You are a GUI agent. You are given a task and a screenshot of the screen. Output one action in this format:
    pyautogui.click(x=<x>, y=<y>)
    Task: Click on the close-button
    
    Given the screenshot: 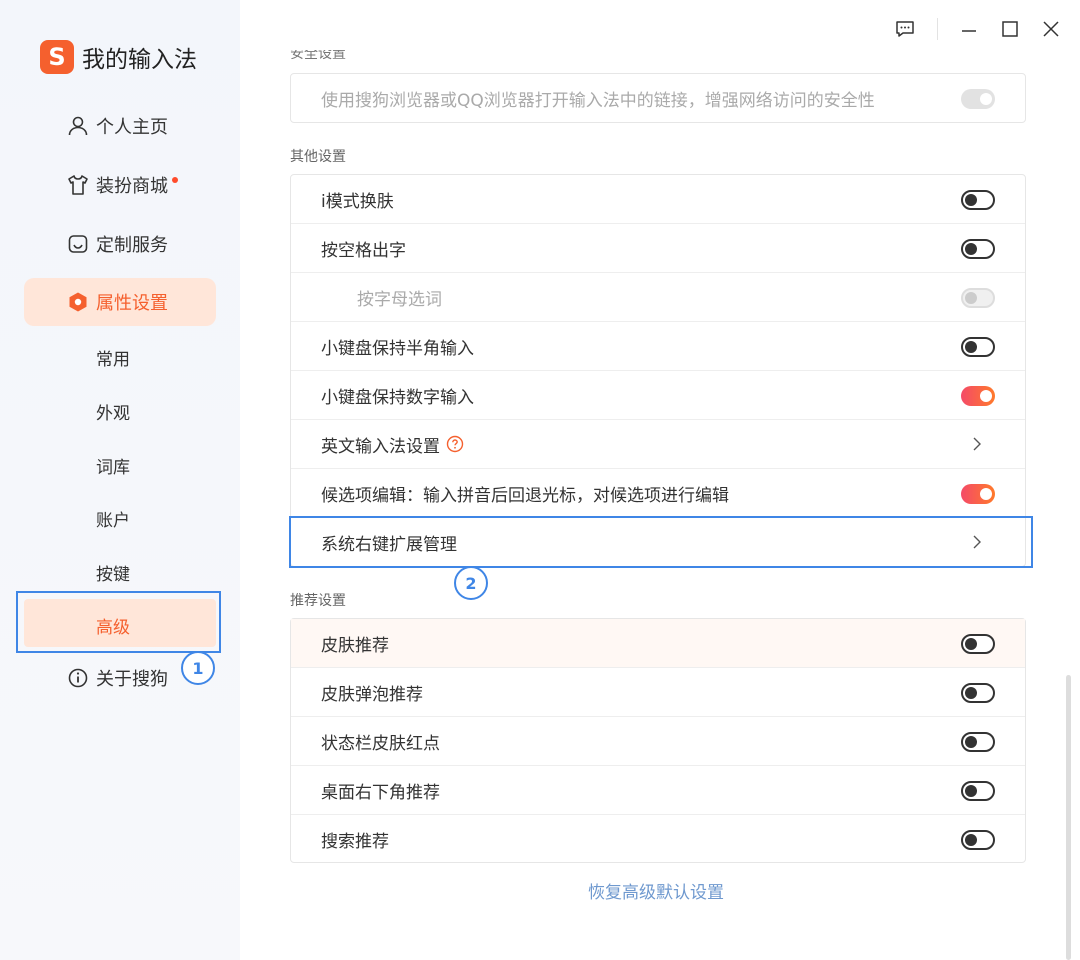 What is the action you would take?
    pyautogui.click(x=1051, y=29)
    